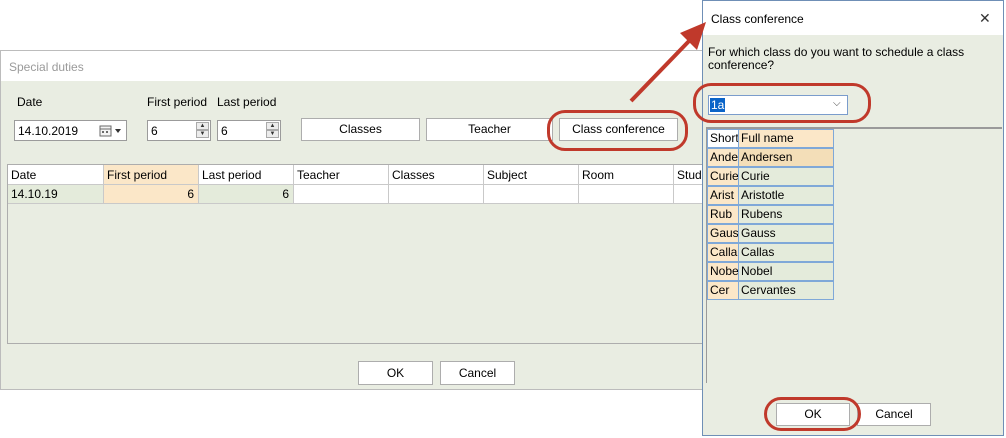  What do you see at coordinates (667, 62) in the screenshot?
I see `red-arrow-icon` at bounding box center [667, 62].